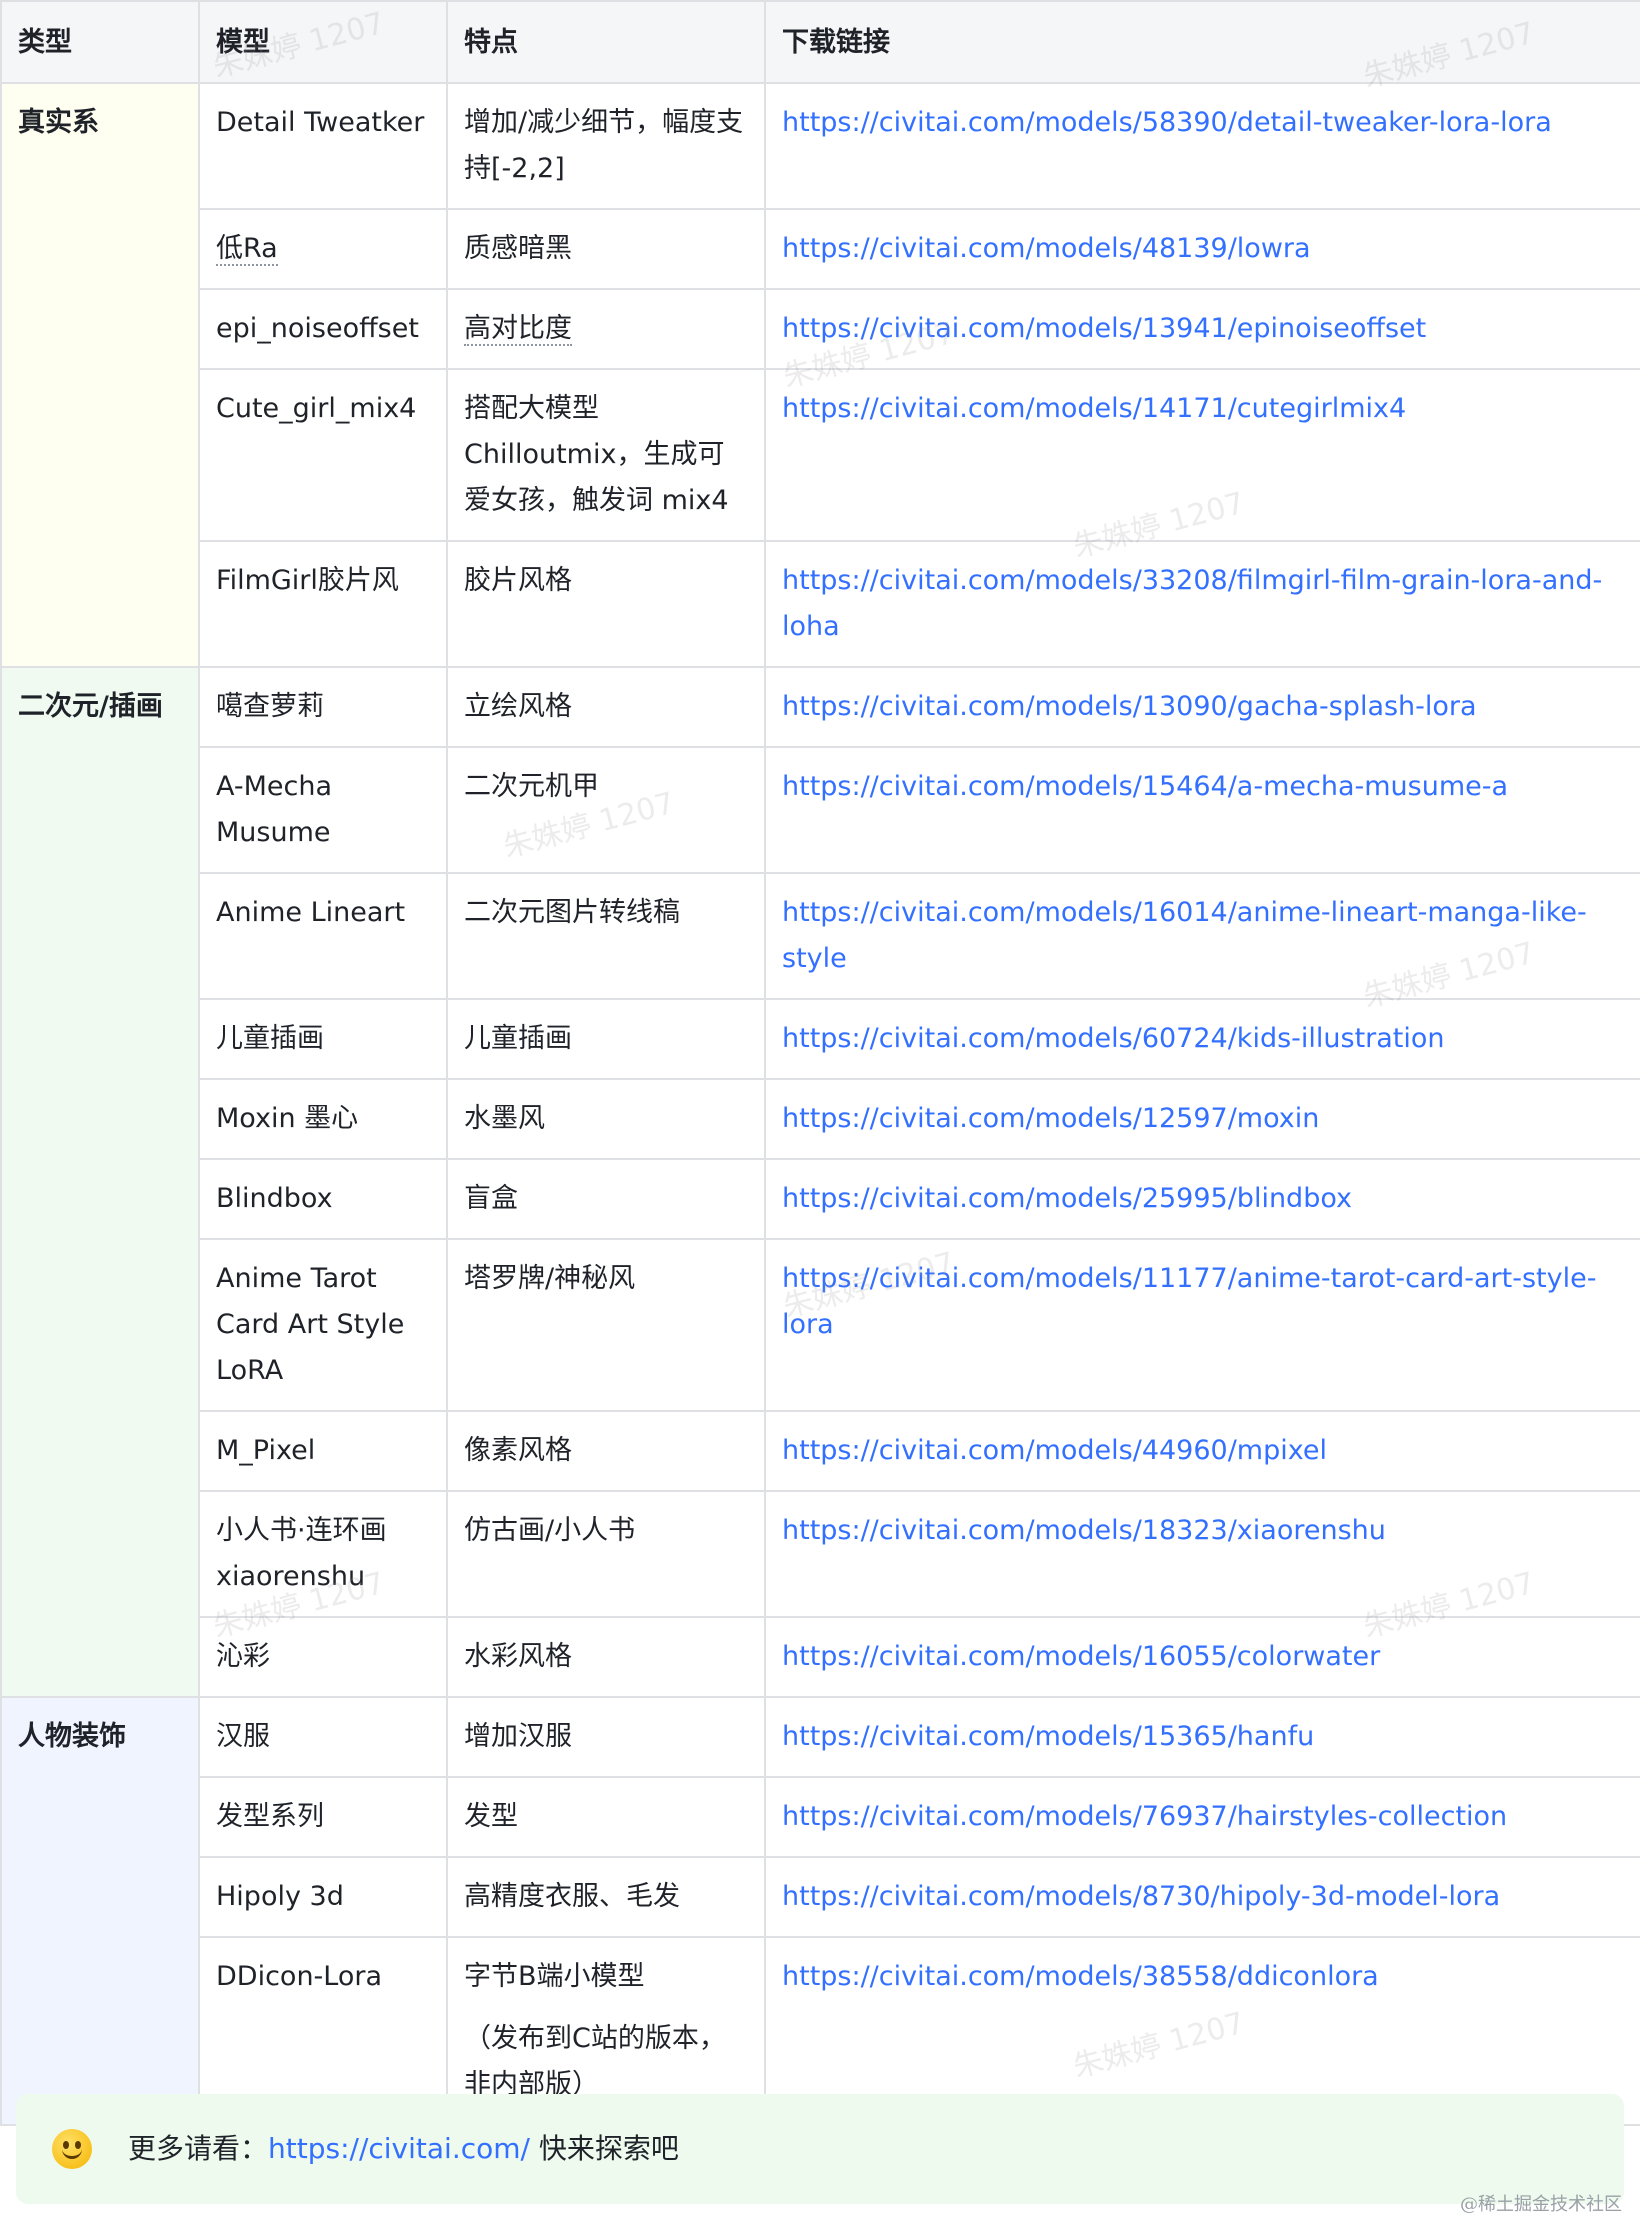  I want to click on category-real: 真实系, so click(100, 375).